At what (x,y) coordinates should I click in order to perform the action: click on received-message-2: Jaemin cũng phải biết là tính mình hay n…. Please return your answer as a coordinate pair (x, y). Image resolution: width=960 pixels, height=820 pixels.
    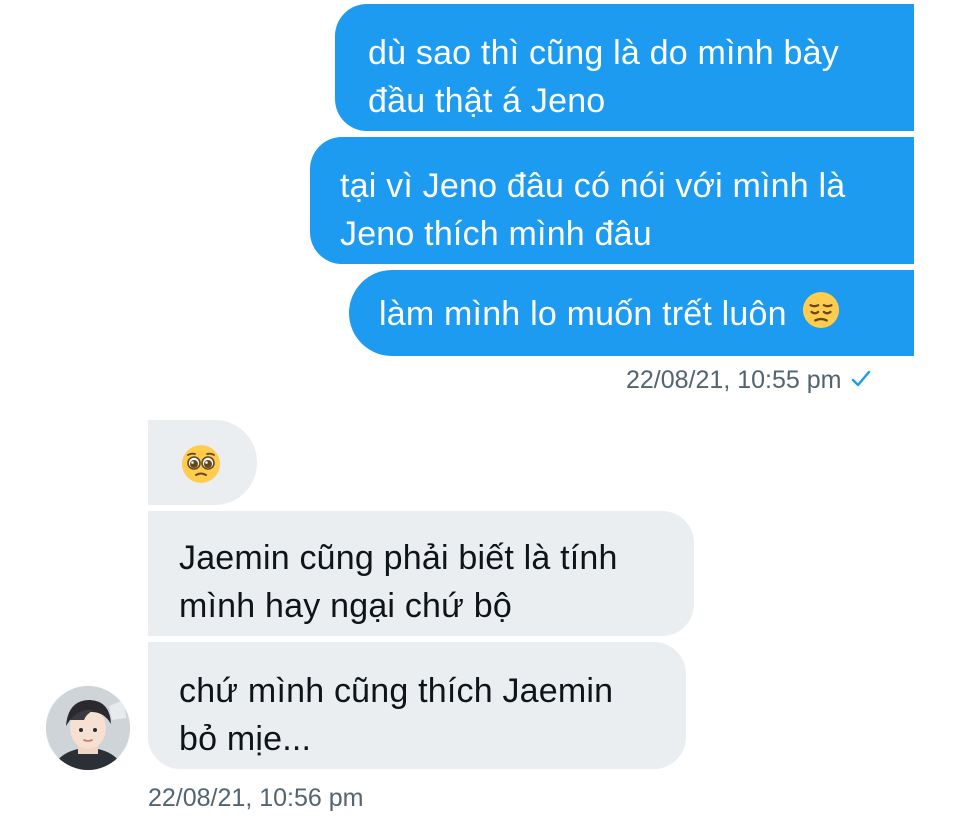
    Looking at the image, I should click on (421, 573).